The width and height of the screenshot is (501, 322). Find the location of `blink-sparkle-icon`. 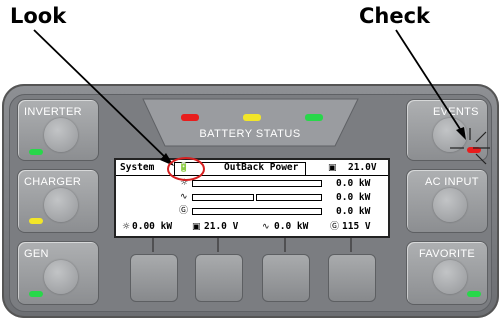

blink-sparkle-icon is located at coordinates (470, 146).